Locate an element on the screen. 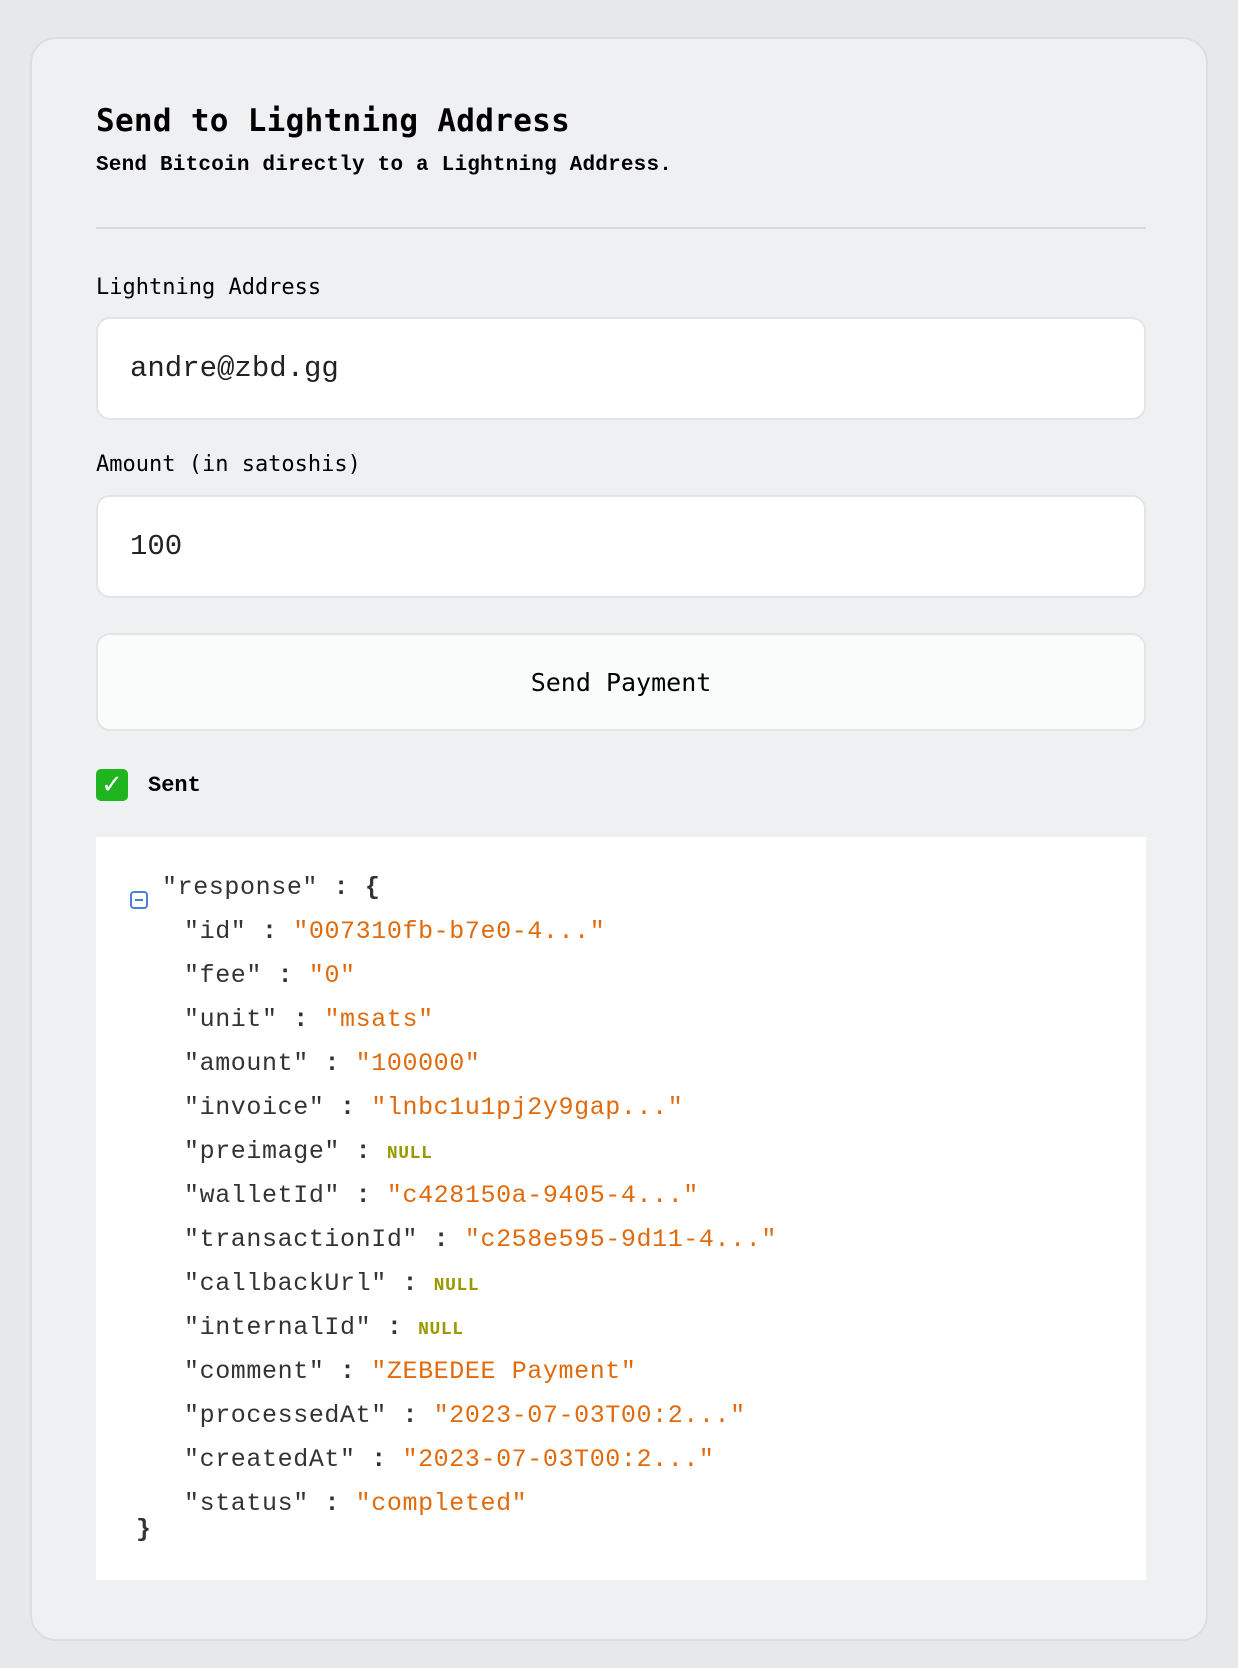  amount-label: Amount (in satoshis) is located at coordinates (228, 464).